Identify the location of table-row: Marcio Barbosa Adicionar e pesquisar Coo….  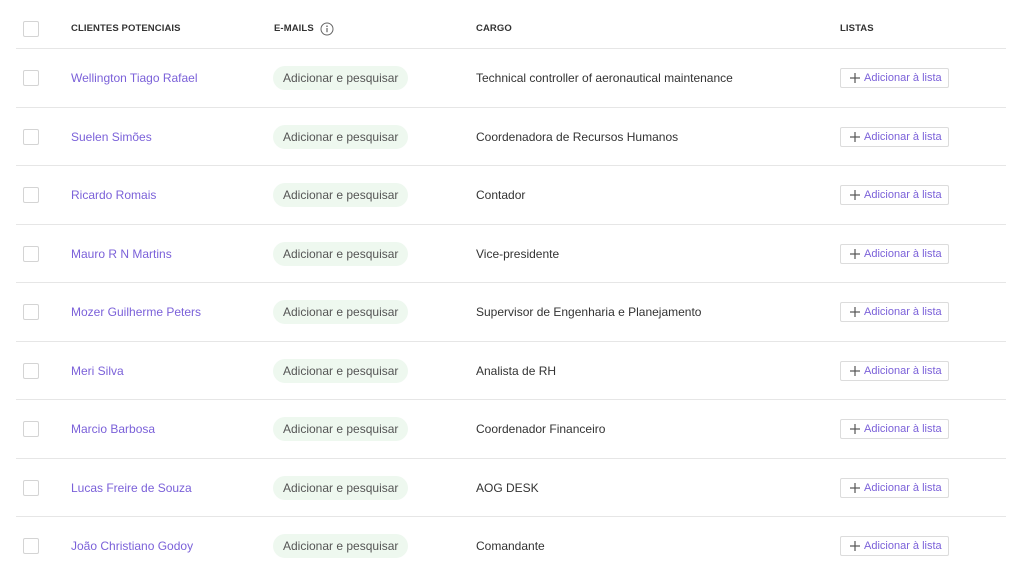
(512, 429).